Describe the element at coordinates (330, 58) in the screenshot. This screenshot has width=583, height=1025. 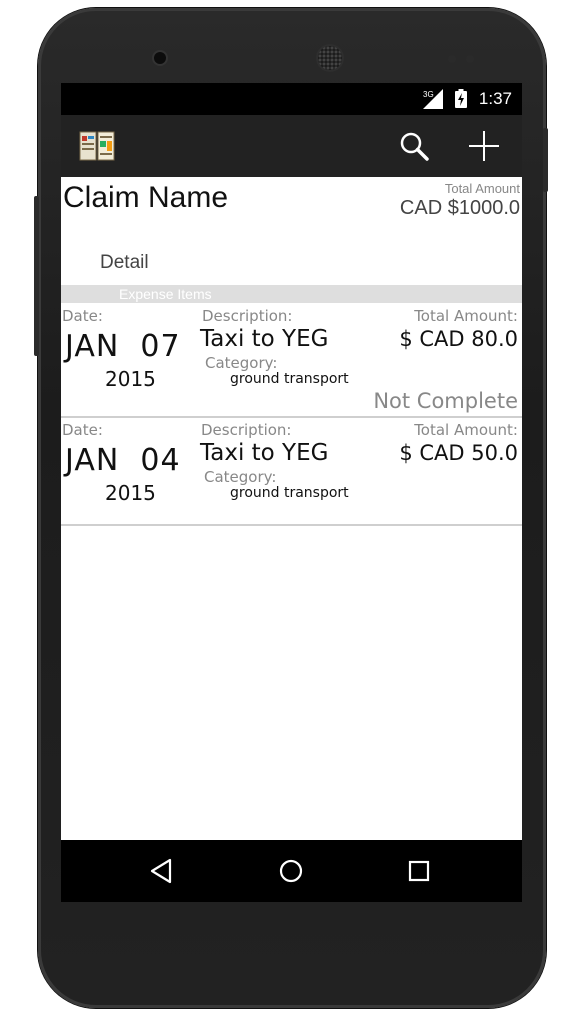
I see `earpiece-speaker` at that location.